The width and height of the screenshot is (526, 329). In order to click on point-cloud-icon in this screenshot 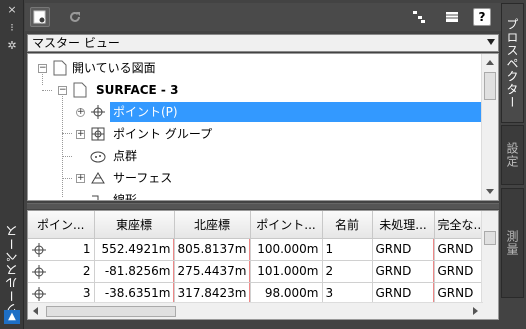, I will do `click(98, 157)`.